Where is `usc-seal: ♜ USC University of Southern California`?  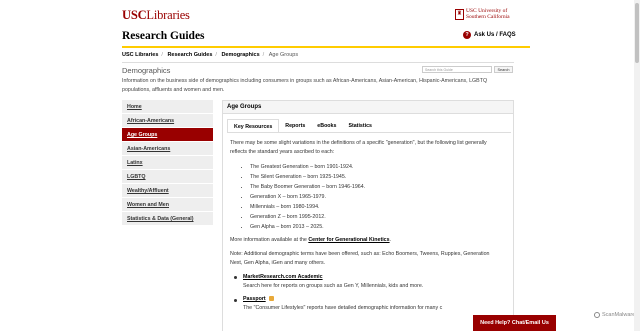 usc-seal: ♜ USC University of Southern California is located at coordinates (482, 14).